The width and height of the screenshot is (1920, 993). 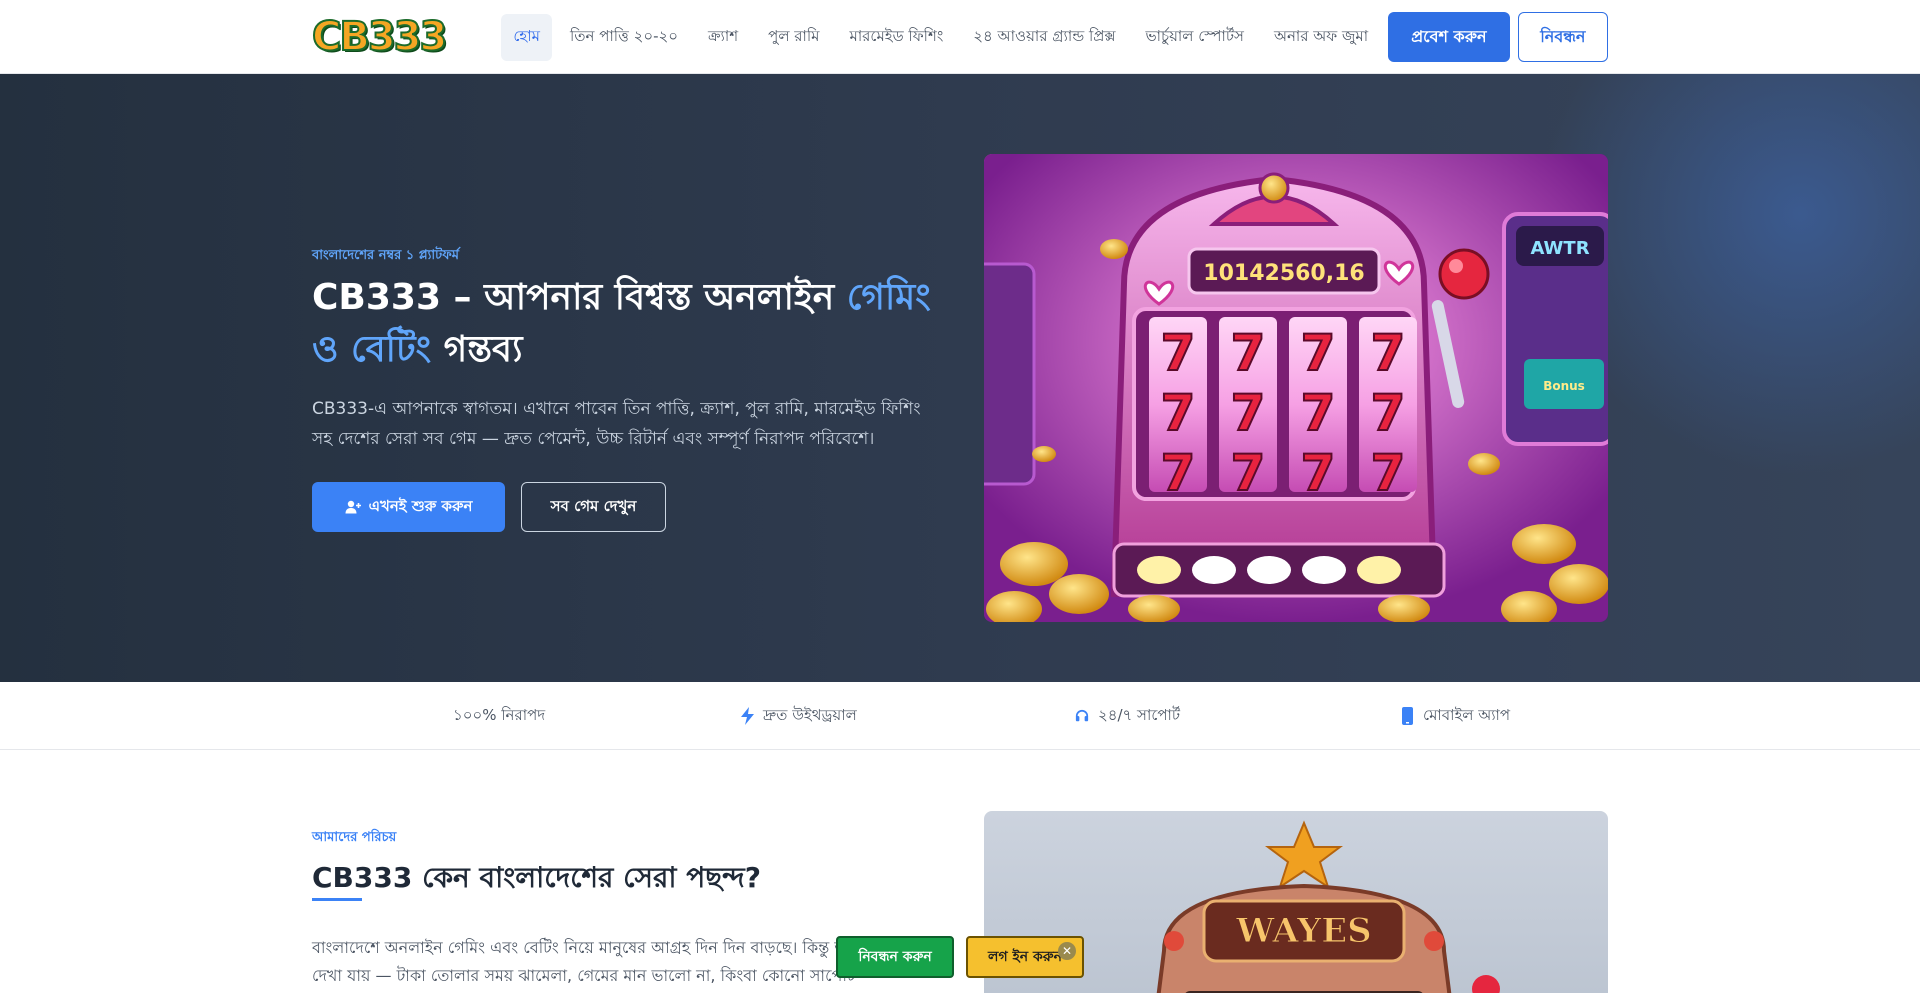 I want to click on nav-link-teen-patti: তিন পাত্তি ২০-২০, so click(x=624, y=37).